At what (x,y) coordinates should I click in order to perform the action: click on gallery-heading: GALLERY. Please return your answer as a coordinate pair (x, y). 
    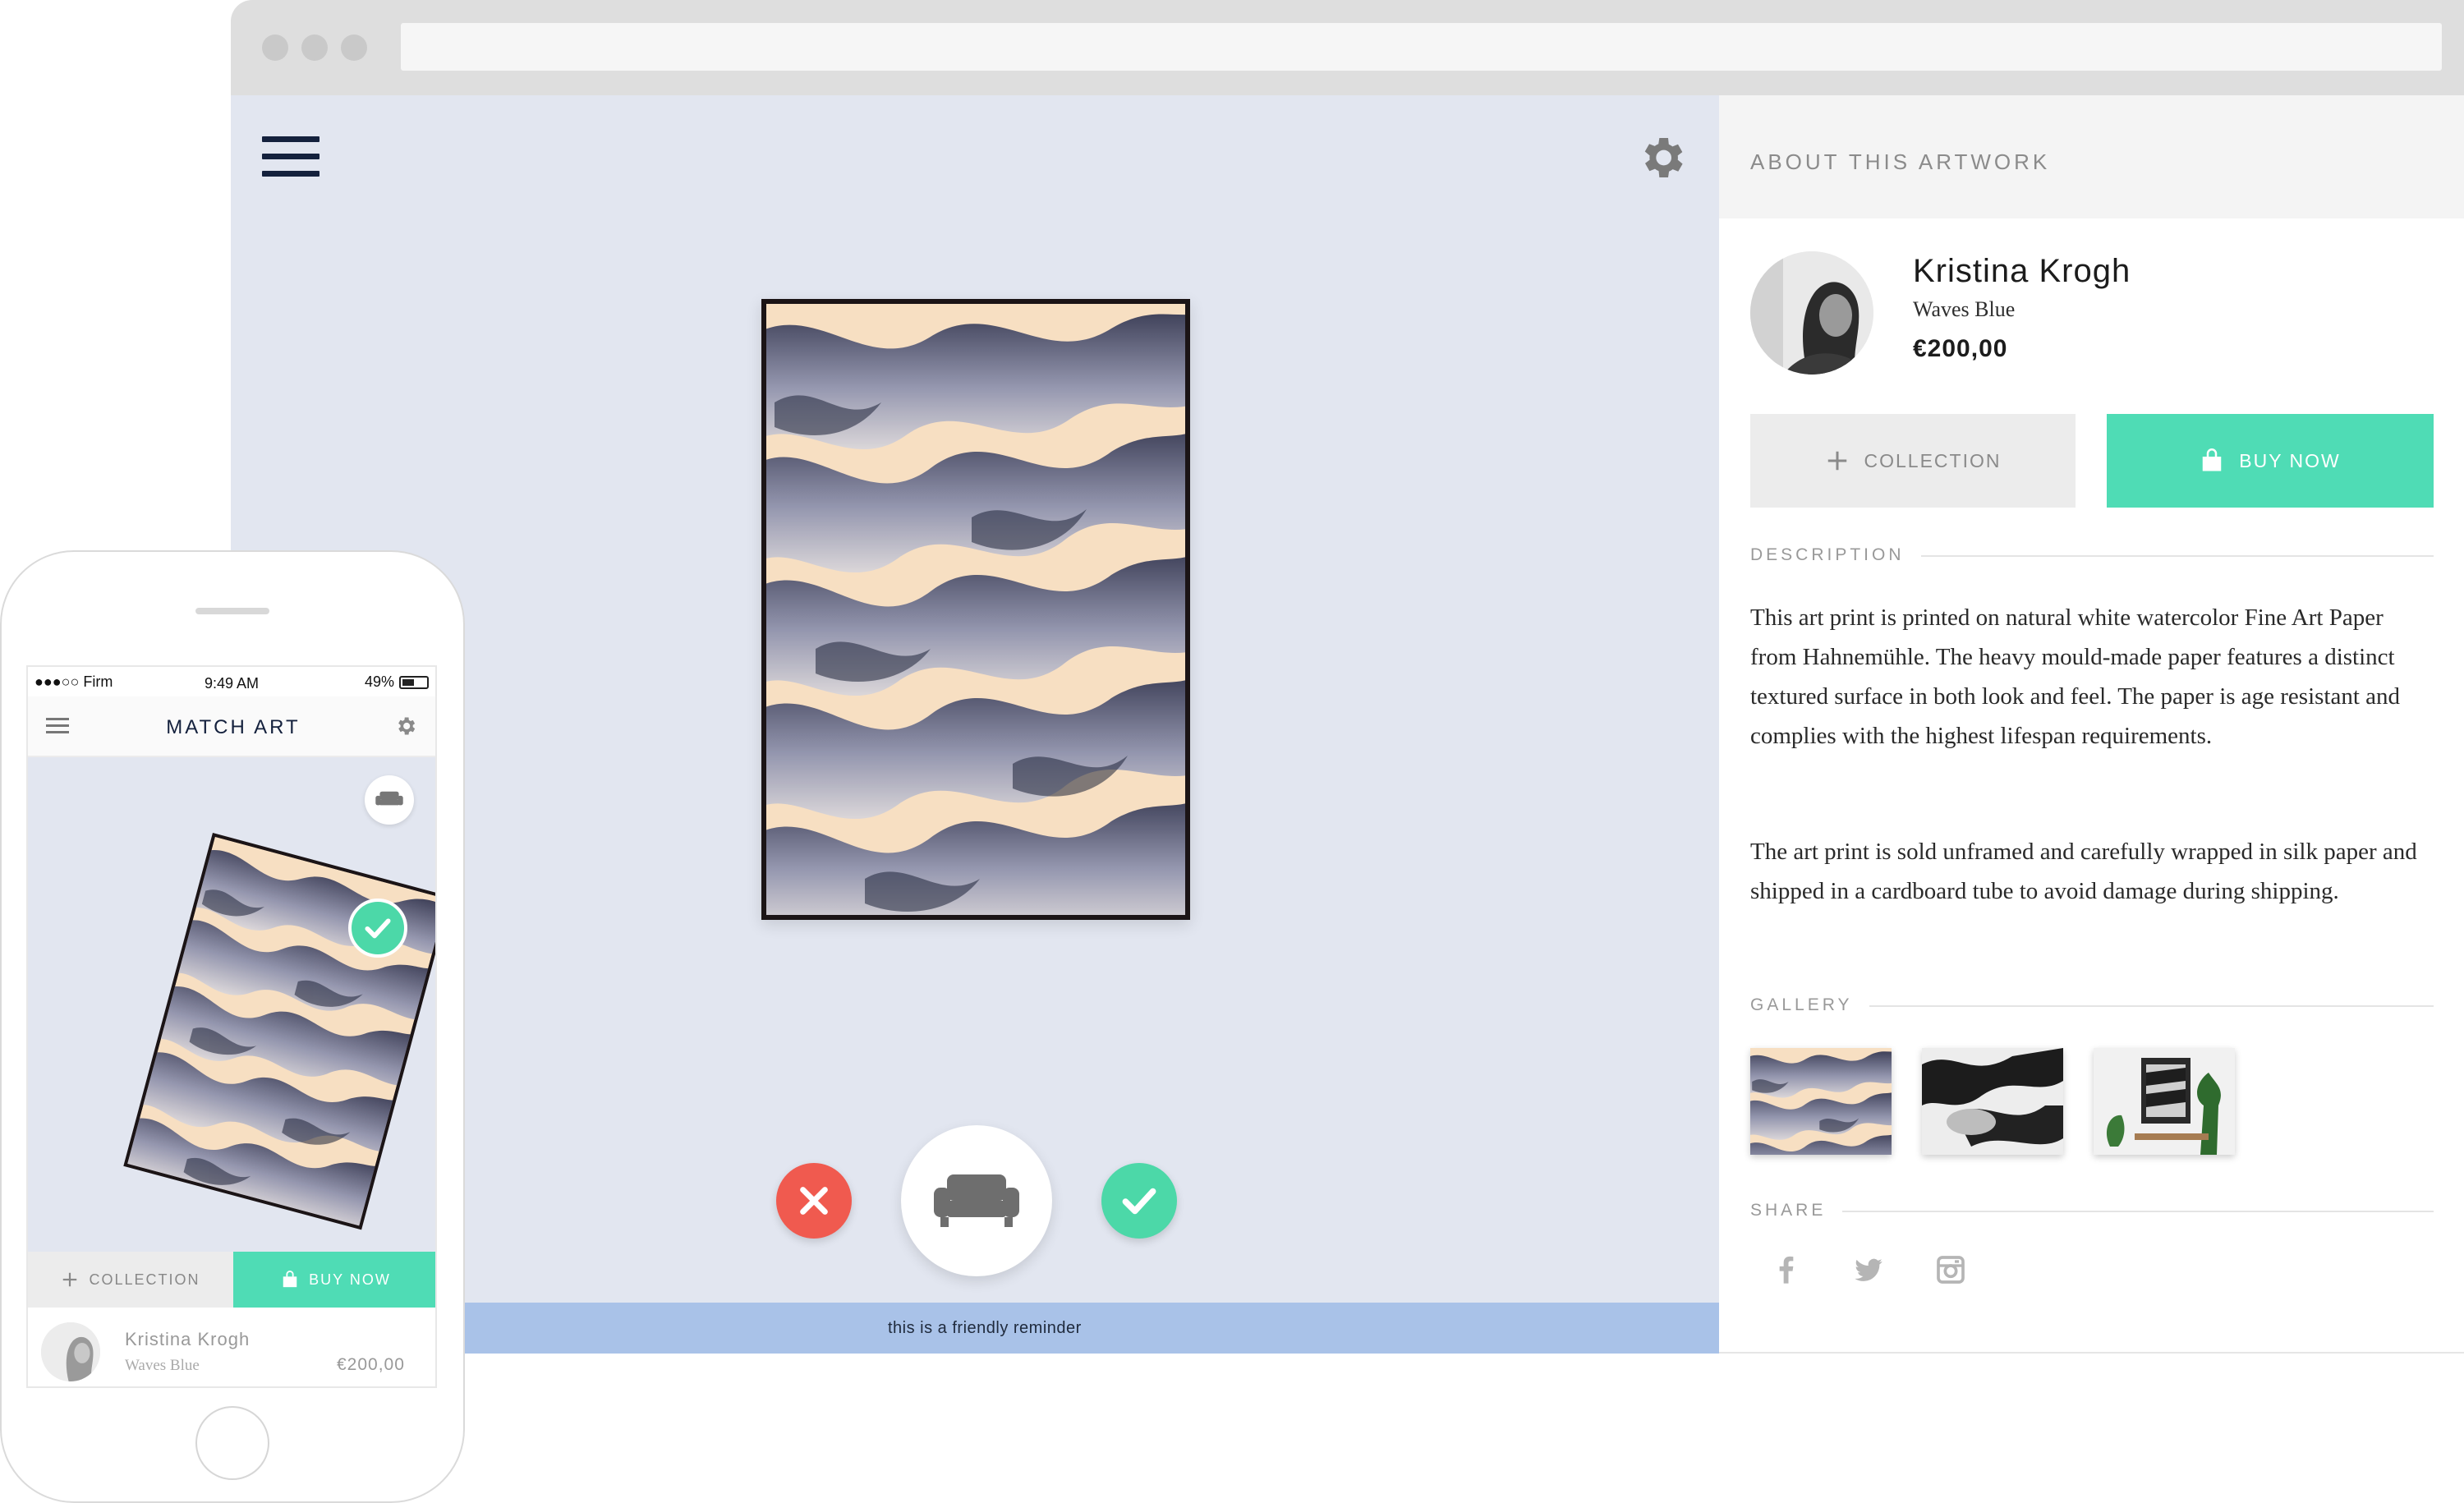
    Looking at the image, I should click on (1809, 1005).